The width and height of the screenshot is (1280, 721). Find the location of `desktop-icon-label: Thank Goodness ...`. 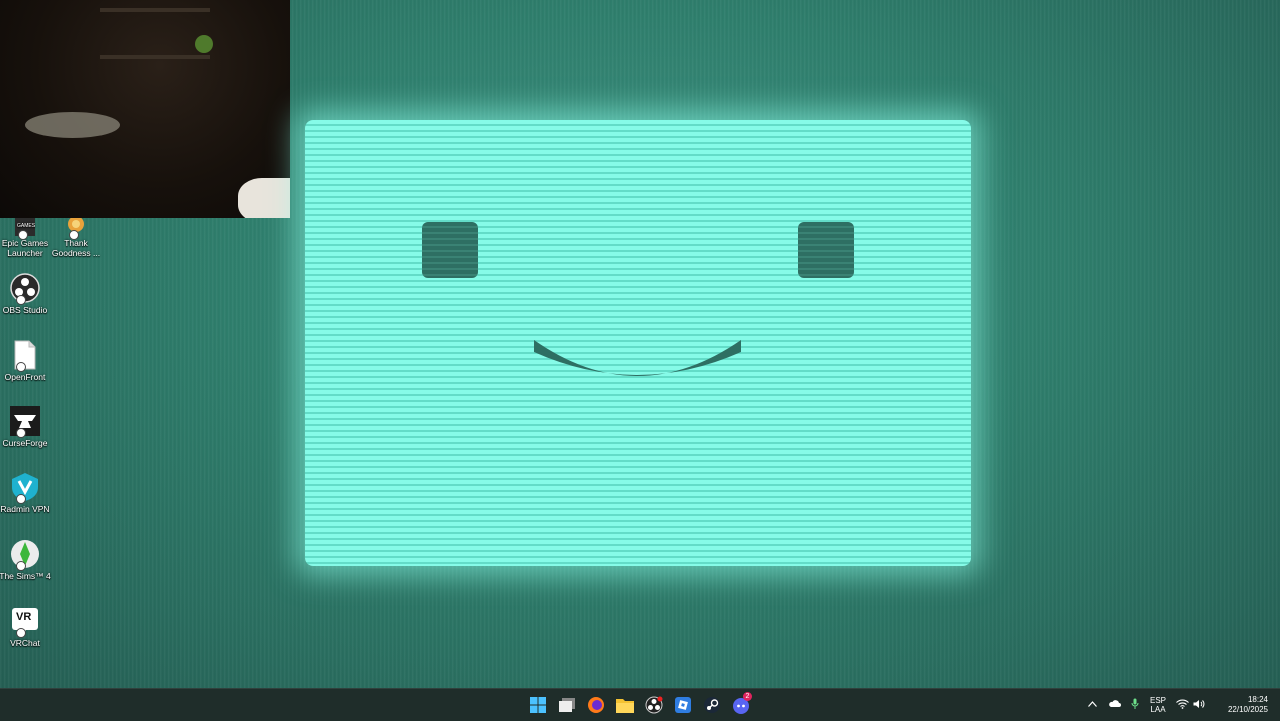

desktop-icon-label: Thank Goodness ... is located at coordinates (76, 248).